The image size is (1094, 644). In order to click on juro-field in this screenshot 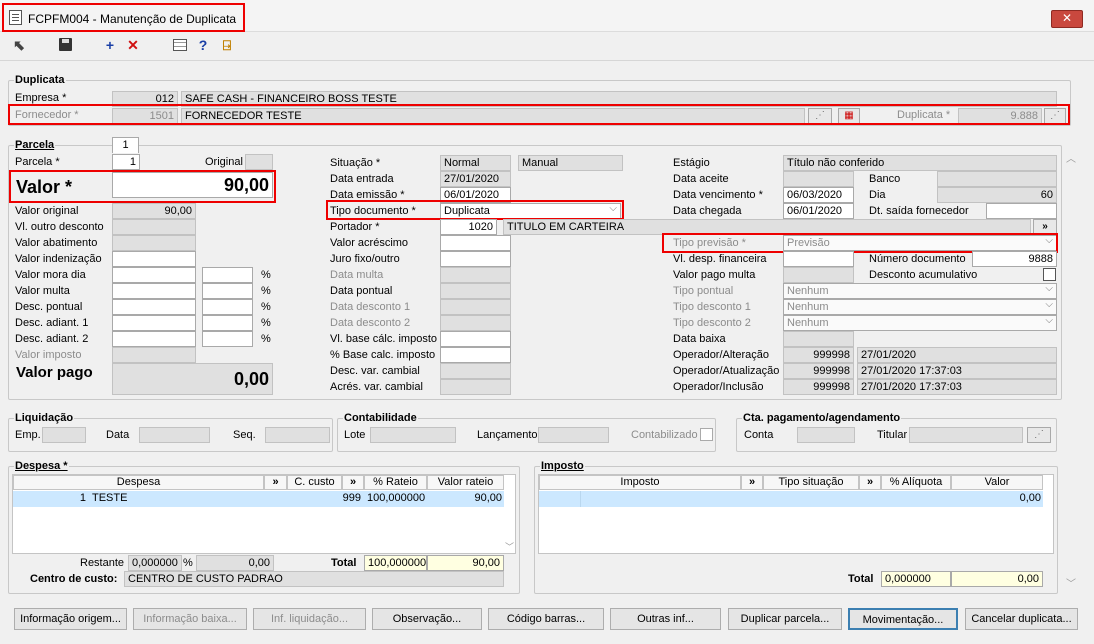, I will do `click(475, 259)`.